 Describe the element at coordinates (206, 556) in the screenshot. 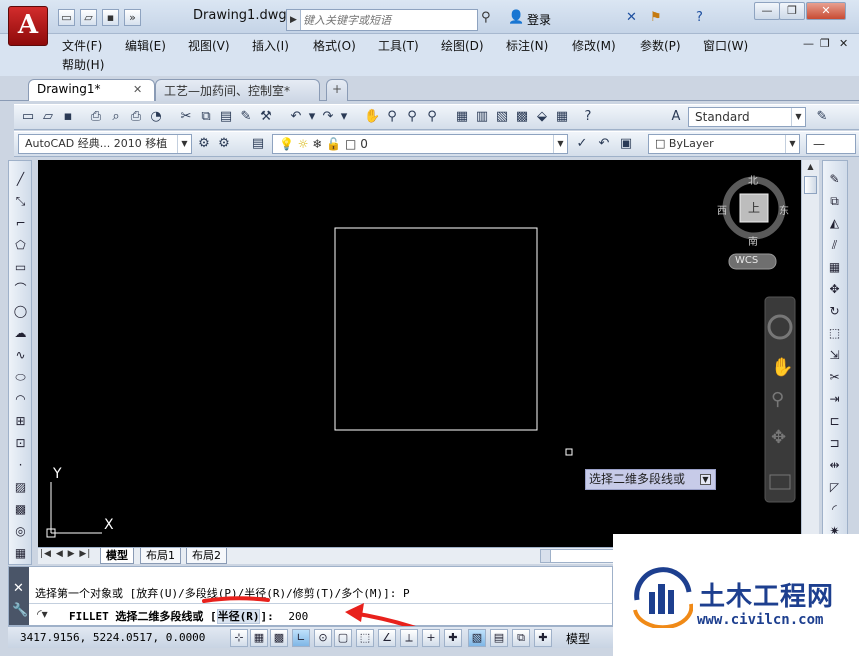

I see `tab-layout2: 布局2` at that location.